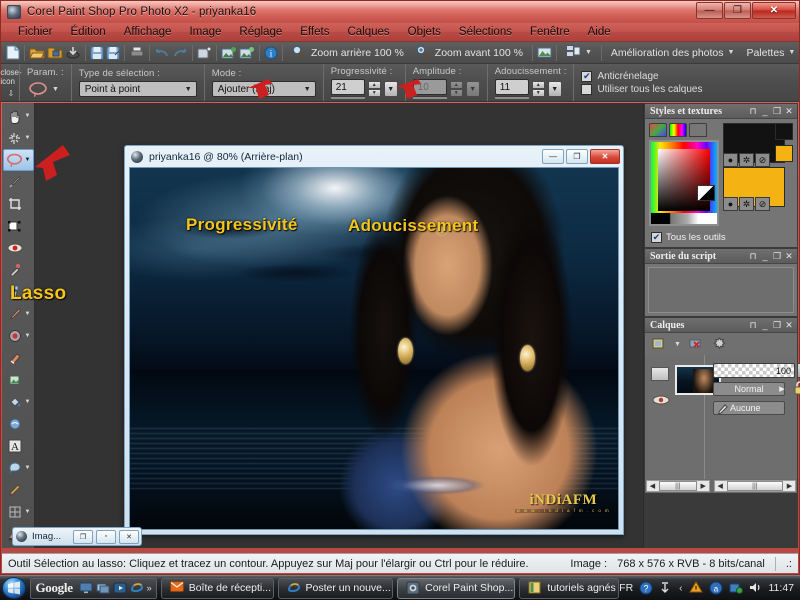 This screenshot has height=600, width=800. Describe the element at coordinates (678, 130) in the screenshot. I see `rainbow-tab` at that location.